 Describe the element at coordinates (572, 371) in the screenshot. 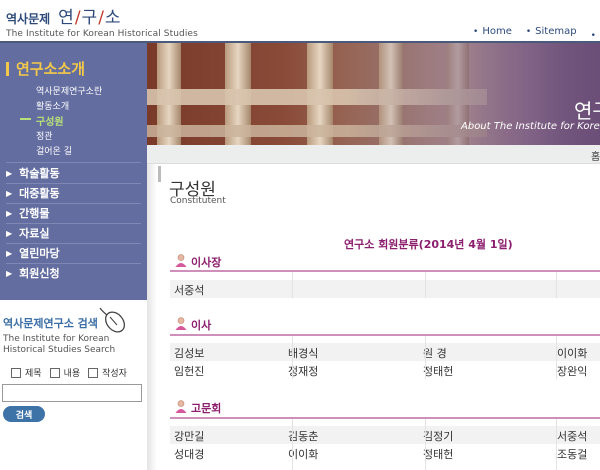

I see `member-name: 장완익` at that location.